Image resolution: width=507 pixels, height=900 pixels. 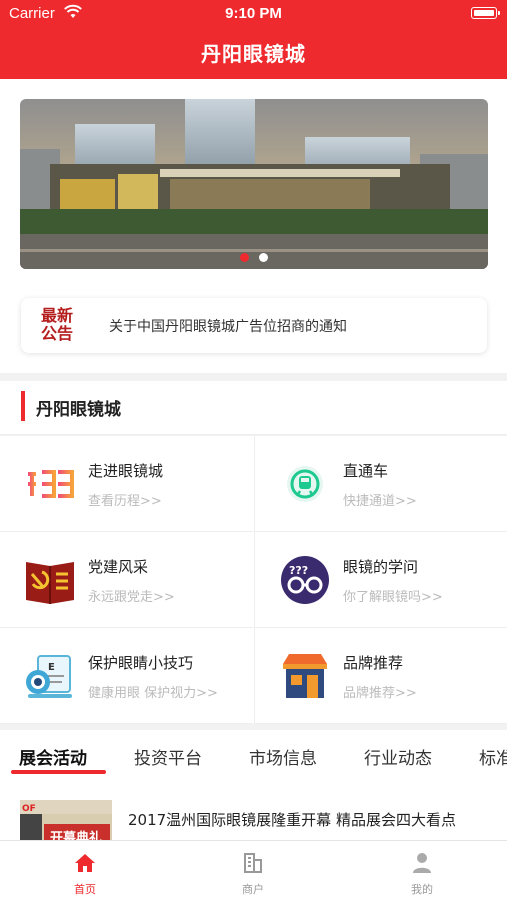 I want to click on notice-badge: 最新 公告, so click(x=57, y=326).